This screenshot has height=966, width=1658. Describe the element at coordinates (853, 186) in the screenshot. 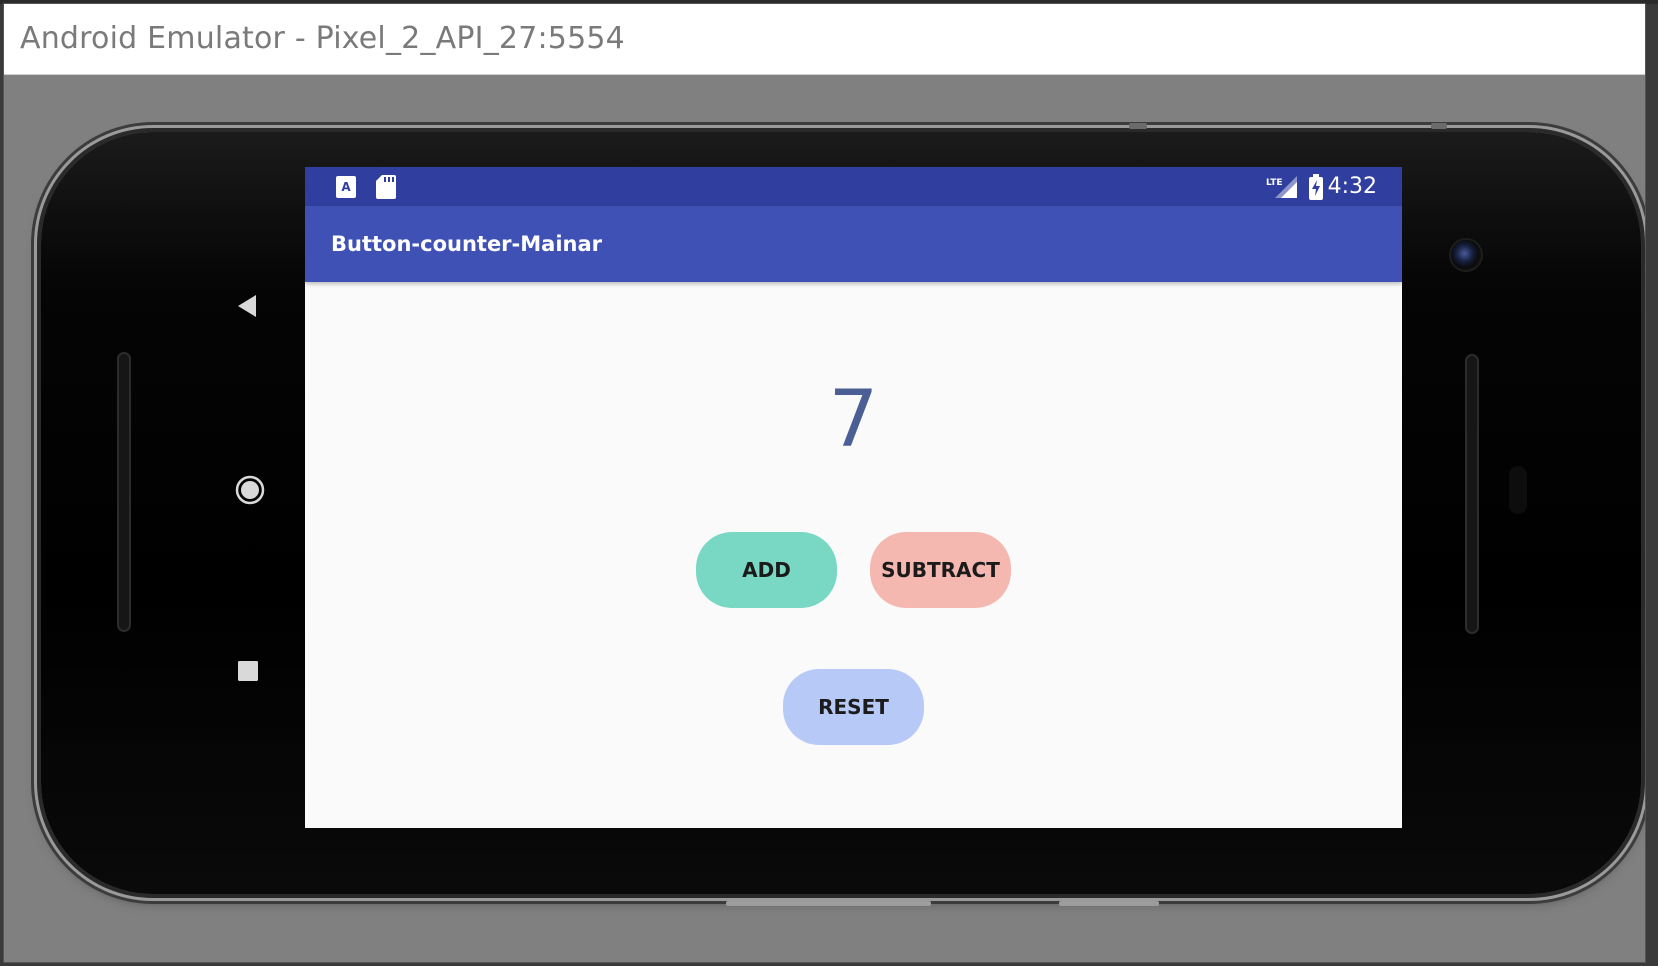

I see `status-bar: A LTE 4:32` at that location.